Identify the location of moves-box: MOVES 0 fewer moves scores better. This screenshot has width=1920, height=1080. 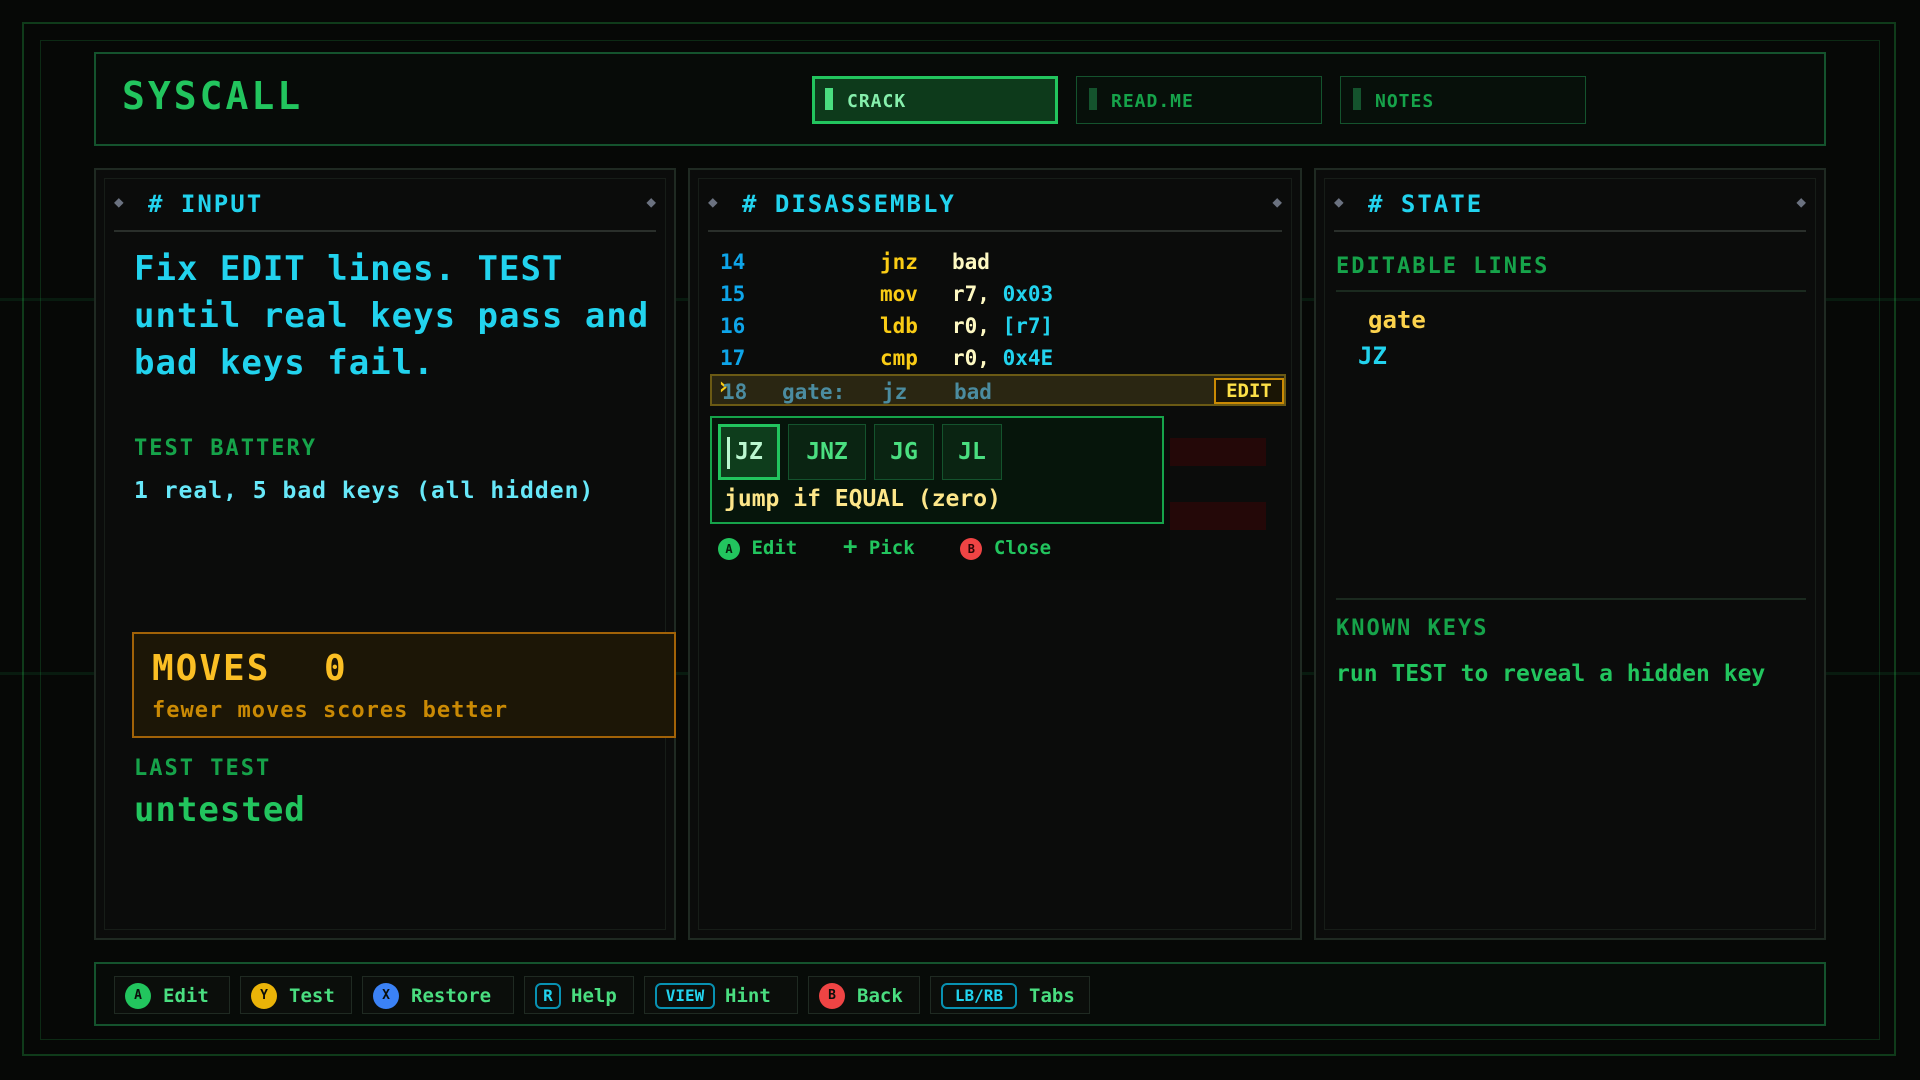
(404, 685).